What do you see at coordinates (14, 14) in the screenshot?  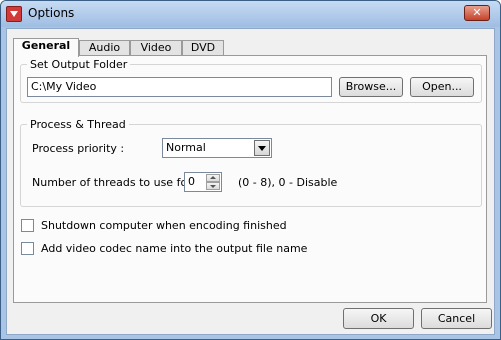 I see `app-logo-icon` at bounding box center [14, 14].